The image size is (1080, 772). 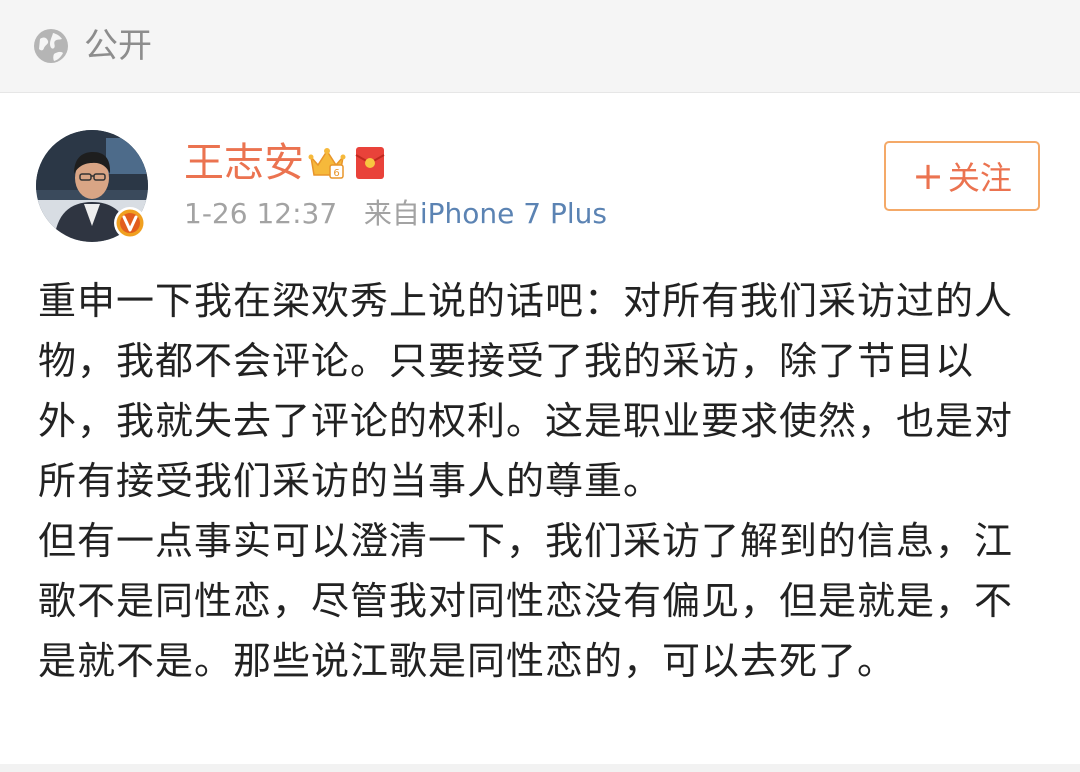 What do you see at coordinates (391, 213) in the screenshot?
I see `source-prefix: 来自` at bounding box center [391, 213].